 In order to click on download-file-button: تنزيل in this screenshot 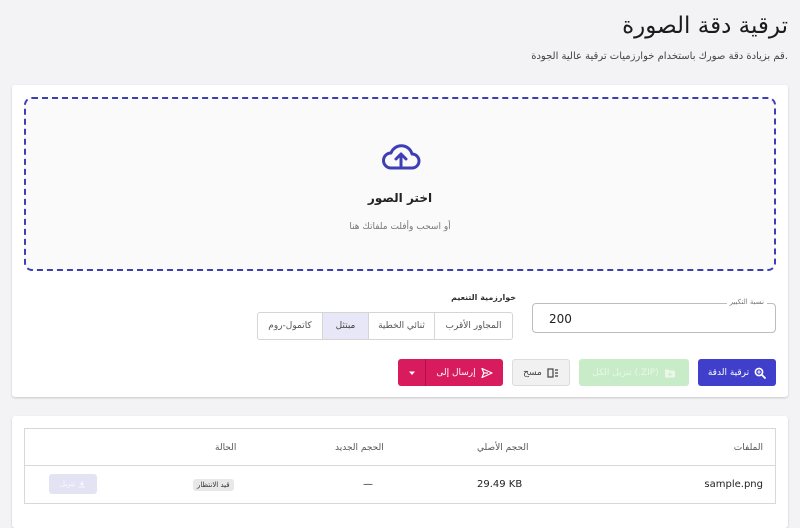, I will do `click(73, 484)`.